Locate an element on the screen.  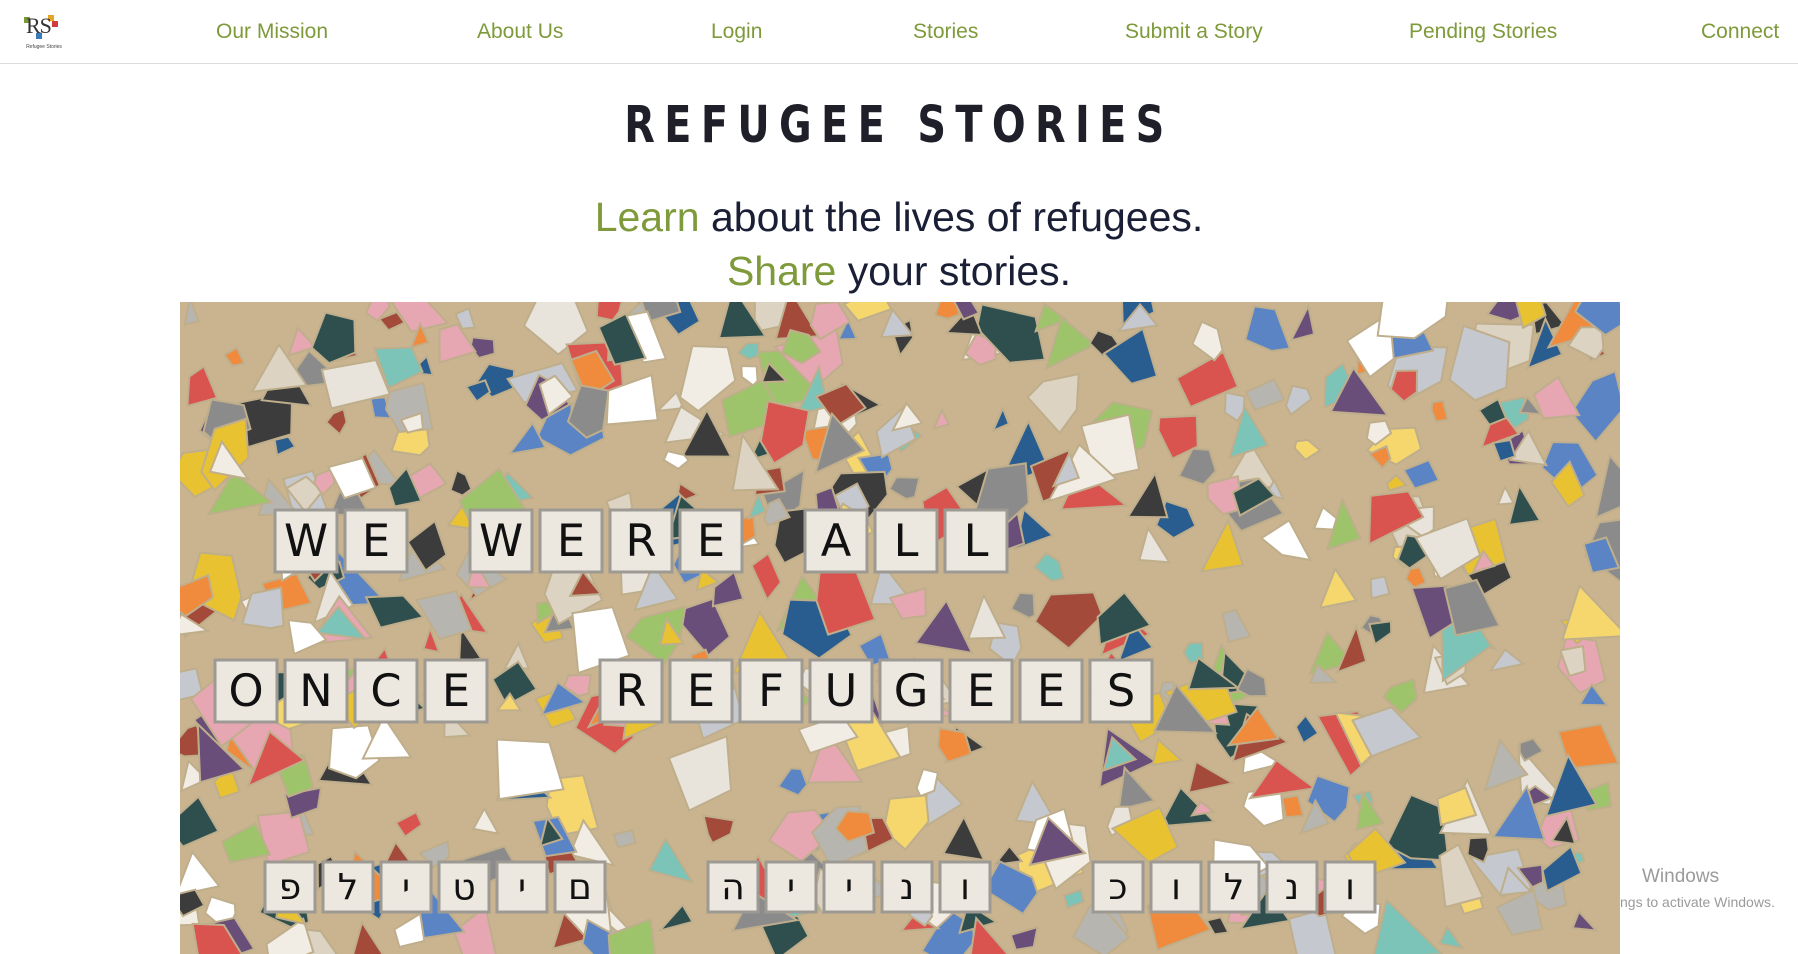
nav-our-mission: Our Mission is located at coordinates (272, 32).